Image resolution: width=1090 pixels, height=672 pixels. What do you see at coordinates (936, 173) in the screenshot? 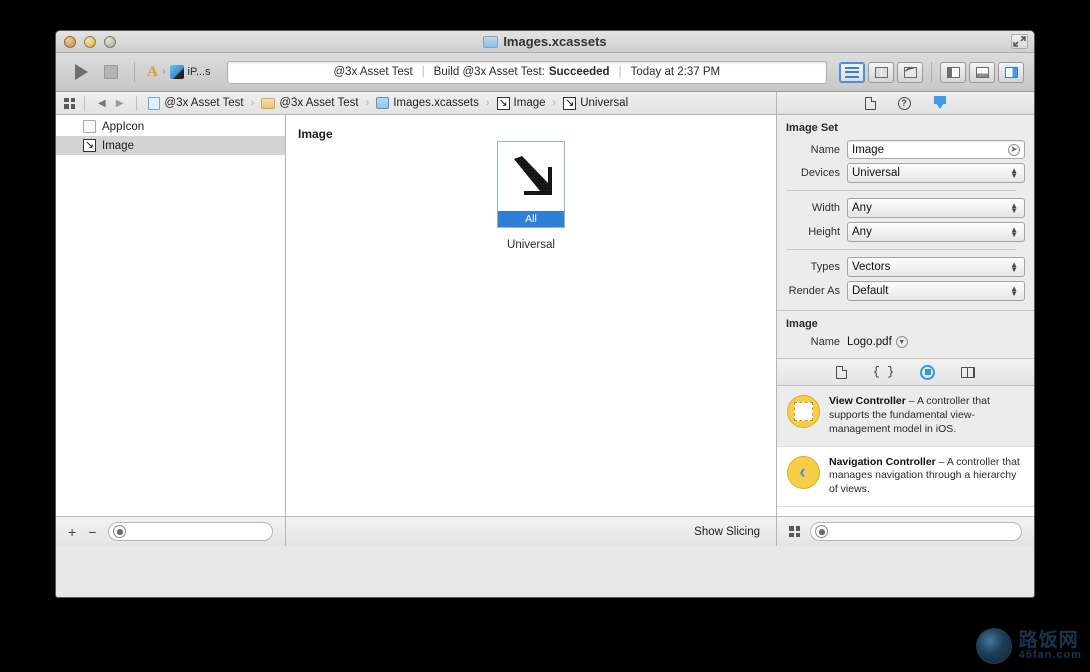
I see `devices-popup: Universal ▲ ▼` at bounding box center [936, 173].